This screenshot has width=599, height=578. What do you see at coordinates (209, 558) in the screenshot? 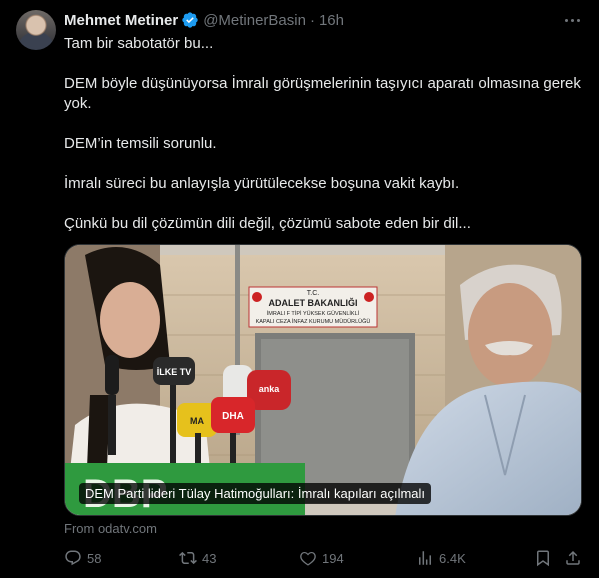
I see `repost-count: 43` at bounding box center [209, 558].